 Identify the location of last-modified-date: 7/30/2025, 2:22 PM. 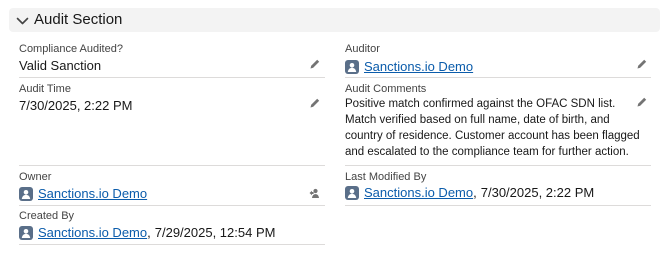
(537, 192).